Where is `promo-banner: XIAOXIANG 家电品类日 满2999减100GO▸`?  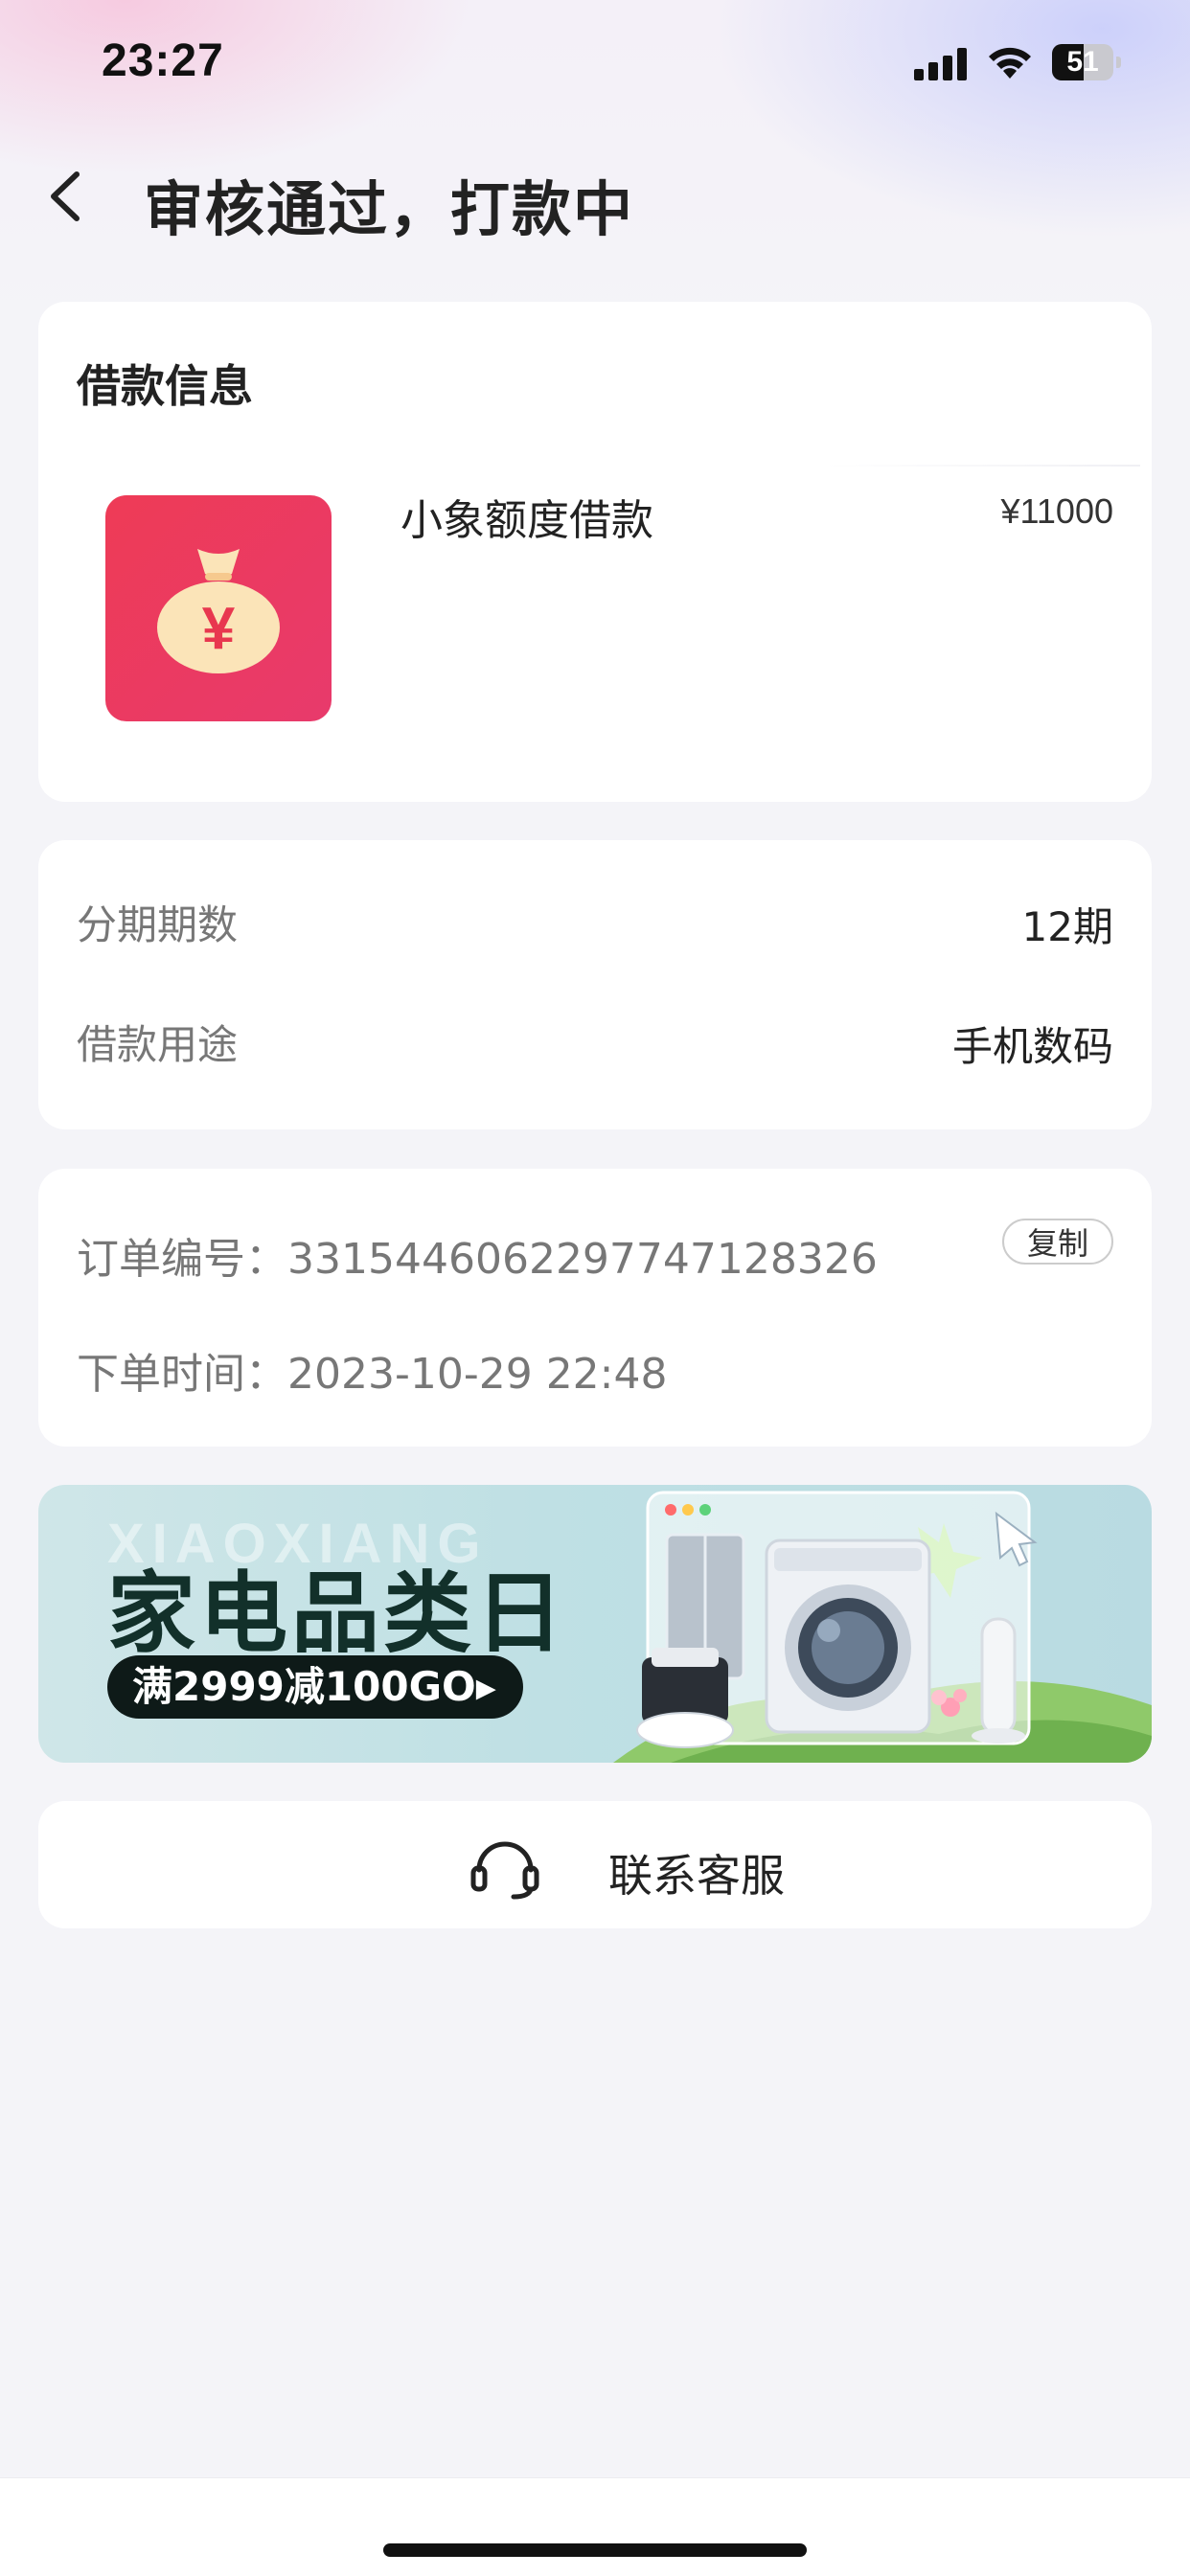
promo-banner: XIAOXIANG 家电品类日 满2999减100GO▸ is located at coordinates (595, 1624).